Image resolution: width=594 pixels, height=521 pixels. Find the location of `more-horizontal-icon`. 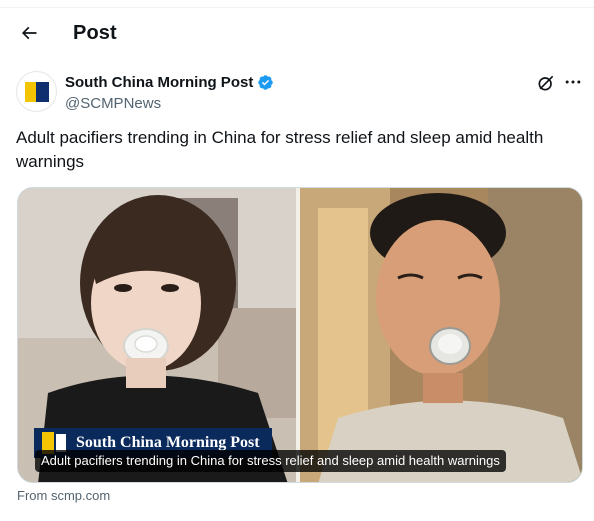

more-horizontal-icon is located at coordinates (573, 82).